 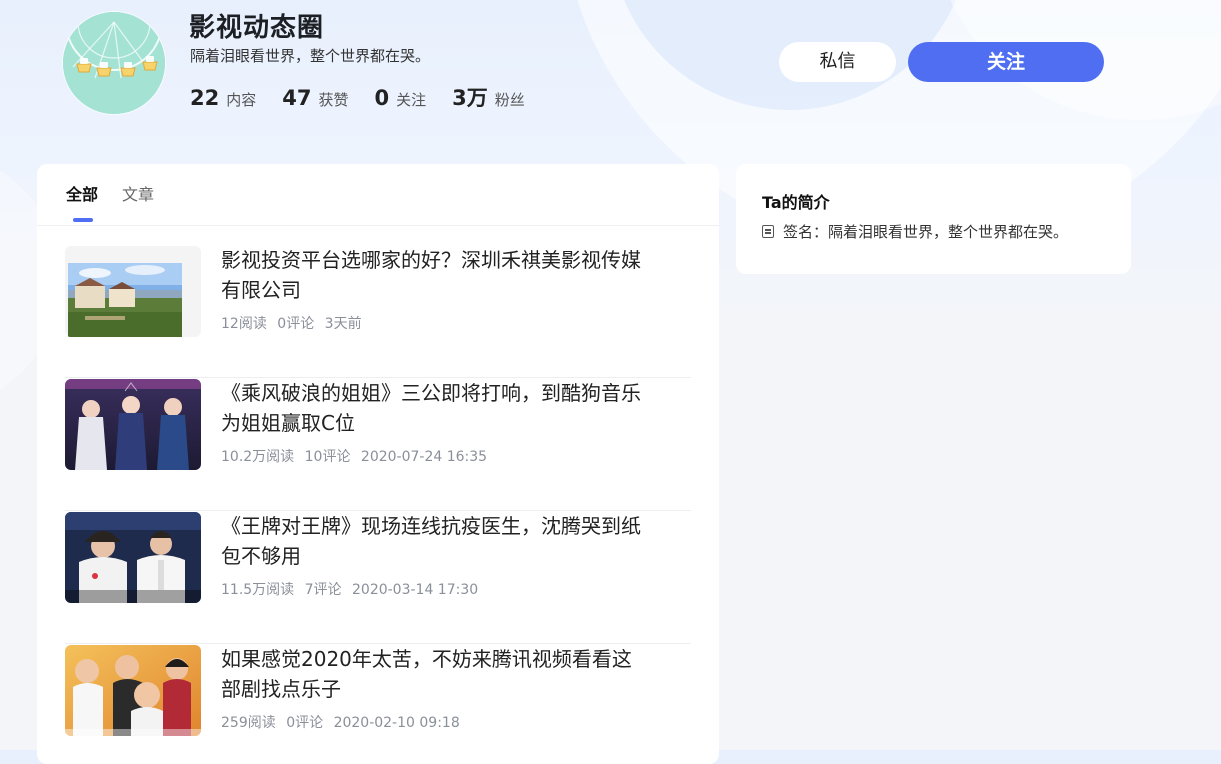 I want to click on article-meta: 259阅读 0评论 2020-02-10 09:18, so click(x=343, y=722).